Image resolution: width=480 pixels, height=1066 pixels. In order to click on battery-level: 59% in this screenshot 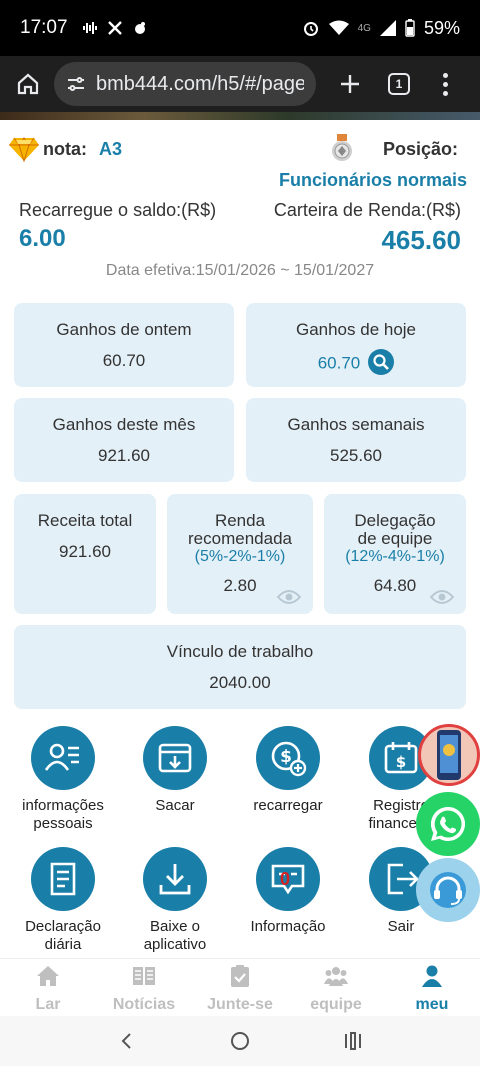, I will do `click(441, 27)`.